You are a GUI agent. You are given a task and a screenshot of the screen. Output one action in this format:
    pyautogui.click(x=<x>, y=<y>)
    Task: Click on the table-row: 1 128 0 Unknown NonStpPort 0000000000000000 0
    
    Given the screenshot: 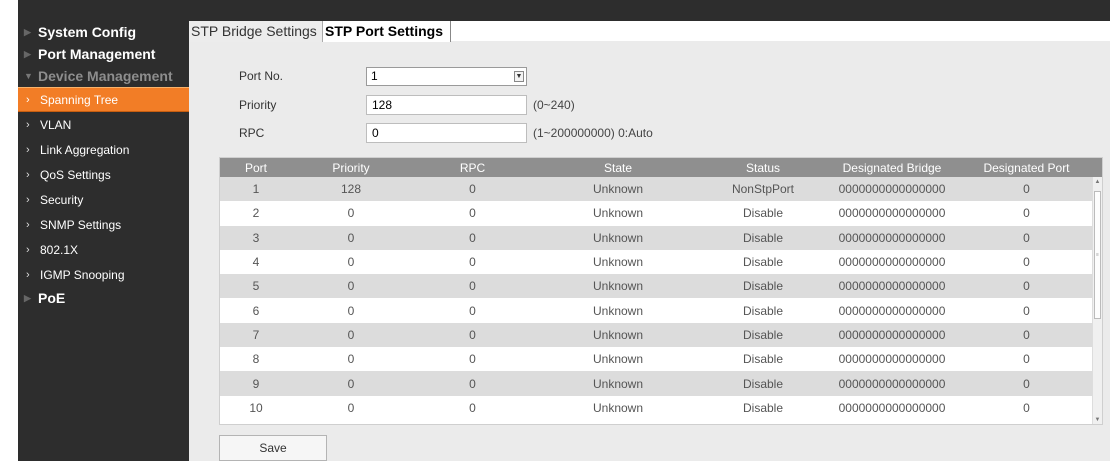 What is the action you would take?
    pyautogui.click(x=661, y=189)
    